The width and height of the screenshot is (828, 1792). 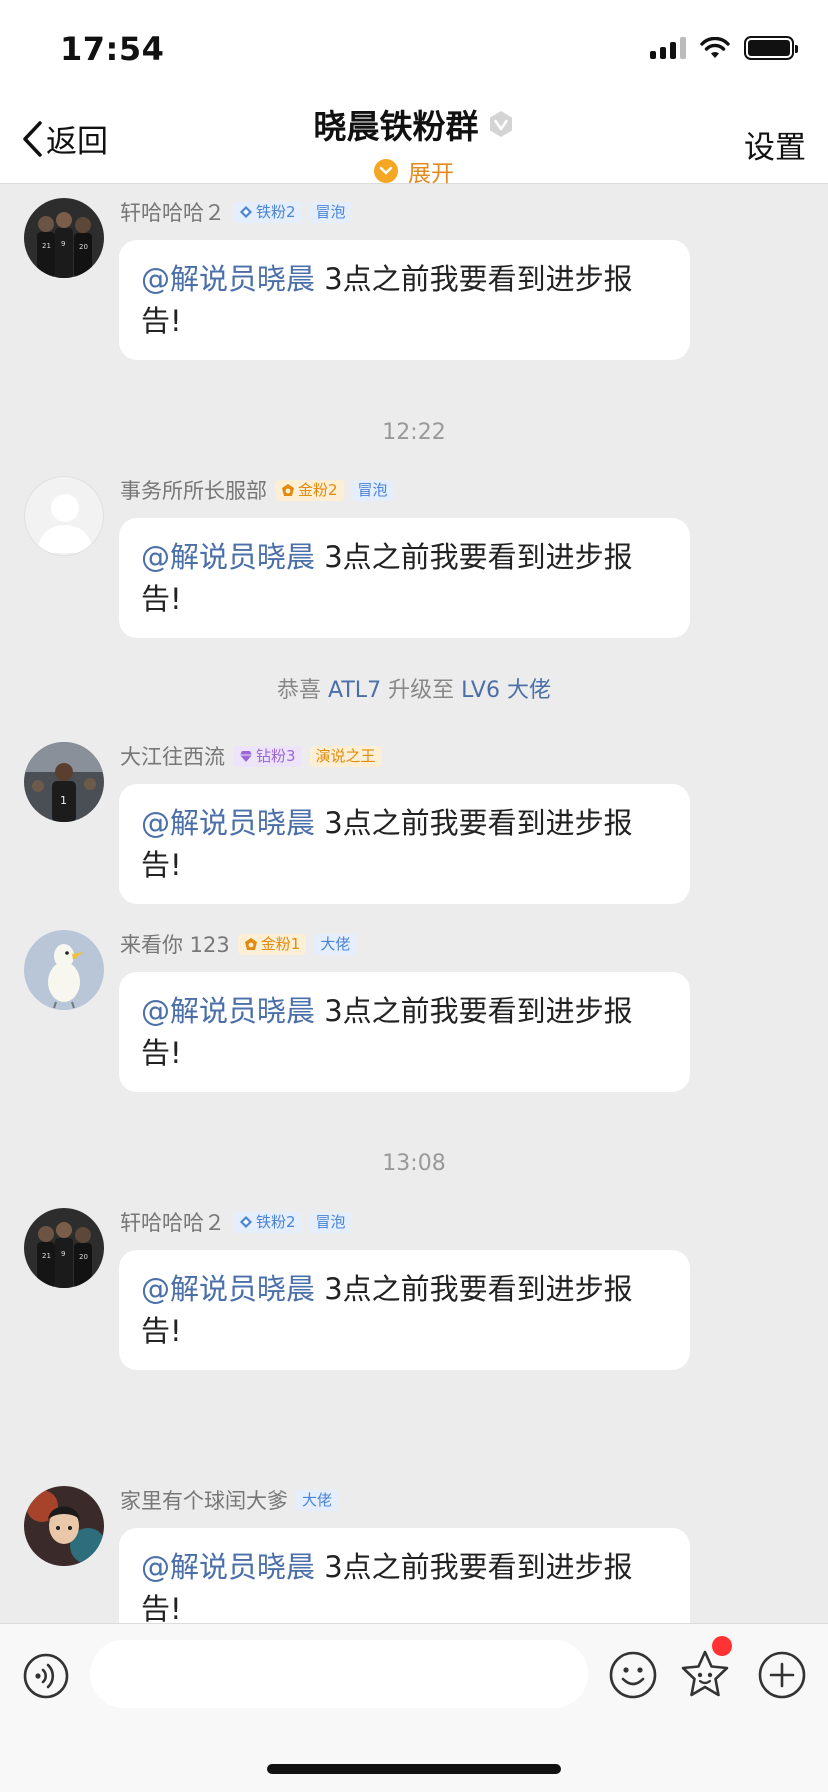 I want to click on status-icons, so click(x=724, y=48).